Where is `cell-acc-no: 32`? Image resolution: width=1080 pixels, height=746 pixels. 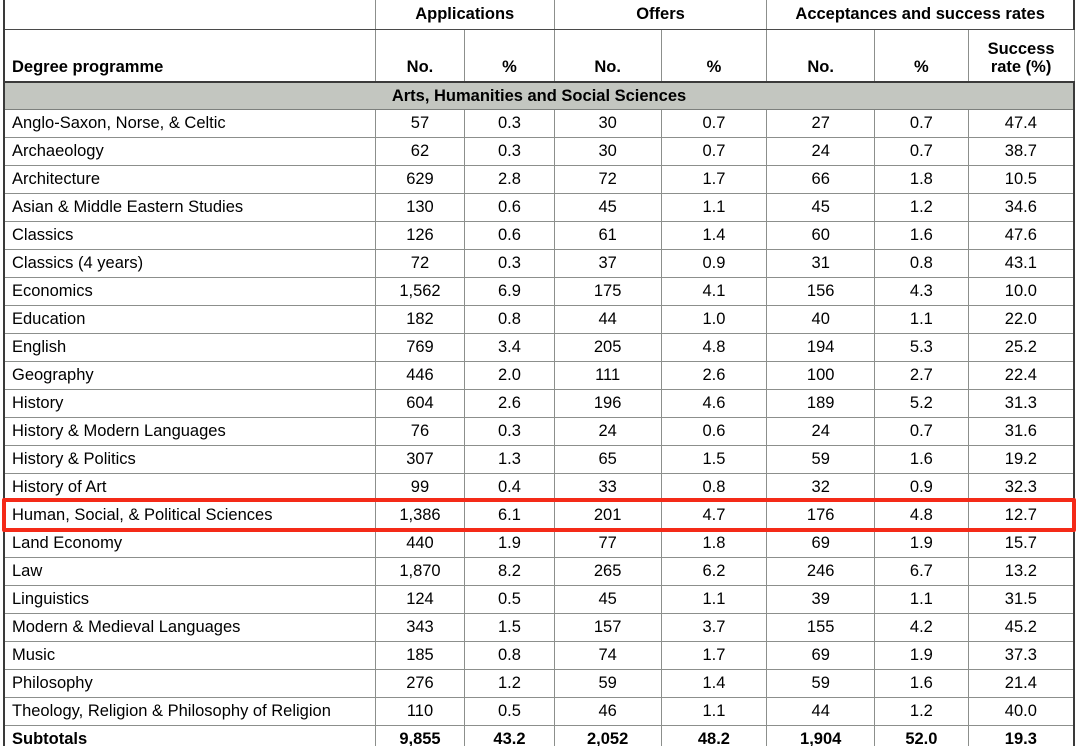
cell-acc-no: 32 is located at coordinates (821, 487).